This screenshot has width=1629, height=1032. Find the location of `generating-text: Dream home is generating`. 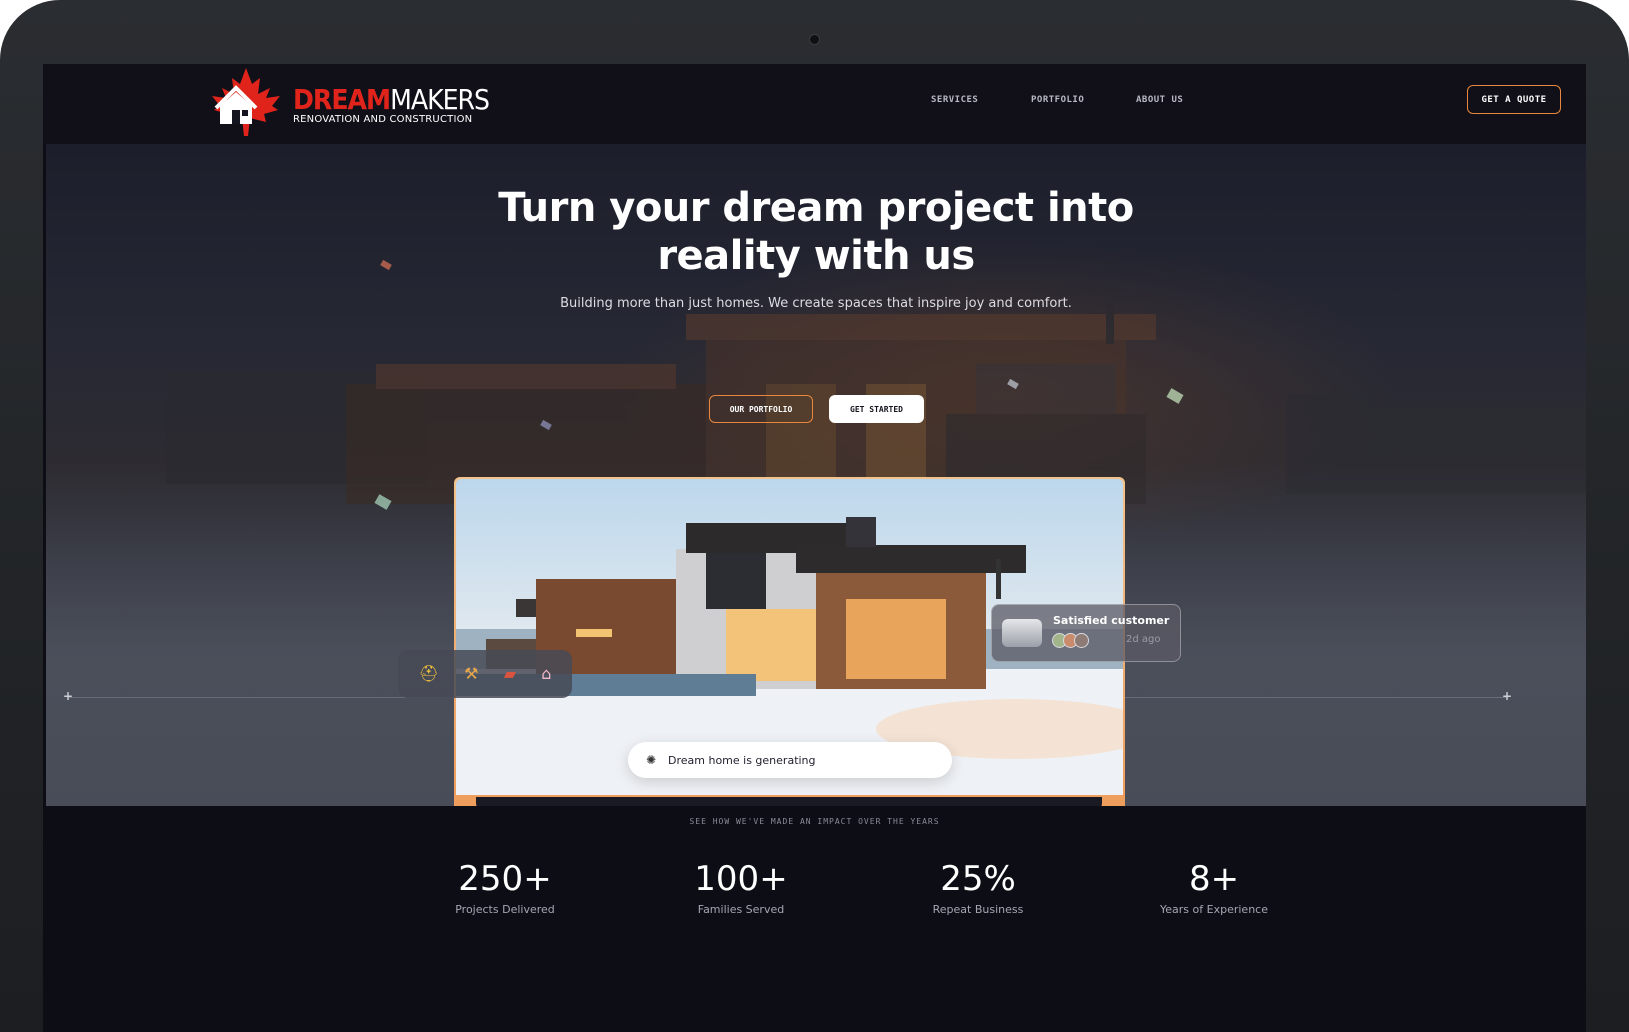

generating-text: Dream home is generating is located at coordinates (742, 760).